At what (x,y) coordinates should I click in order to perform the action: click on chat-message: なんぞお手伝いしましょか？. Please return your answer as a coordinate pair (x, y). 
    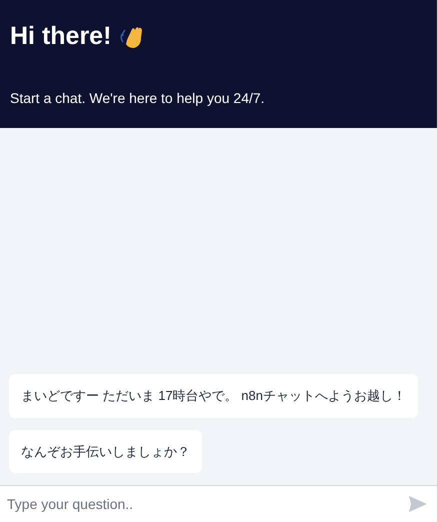
    Looking at the image, I should click on (105, 451).